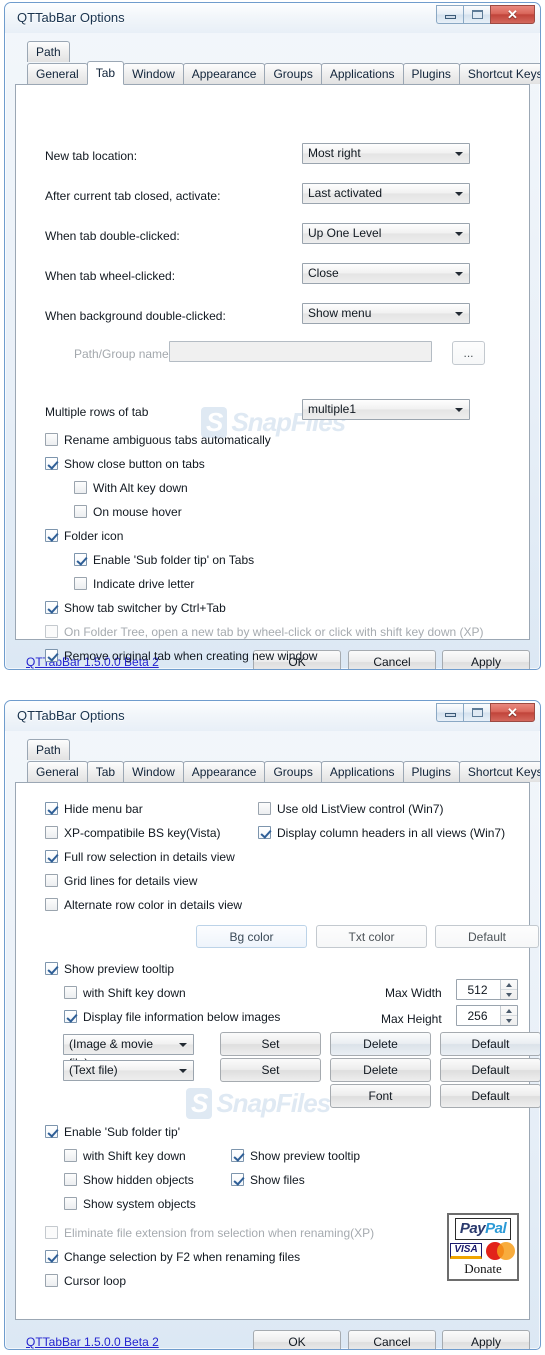 Image resolution: width=545 pixels, height=1355 pixels. What do you see at coordinates (85, 1281) in the screenshot?
I see `checkbox-cursor-loop: Cursor loop` at bounding box center [85, 1281].